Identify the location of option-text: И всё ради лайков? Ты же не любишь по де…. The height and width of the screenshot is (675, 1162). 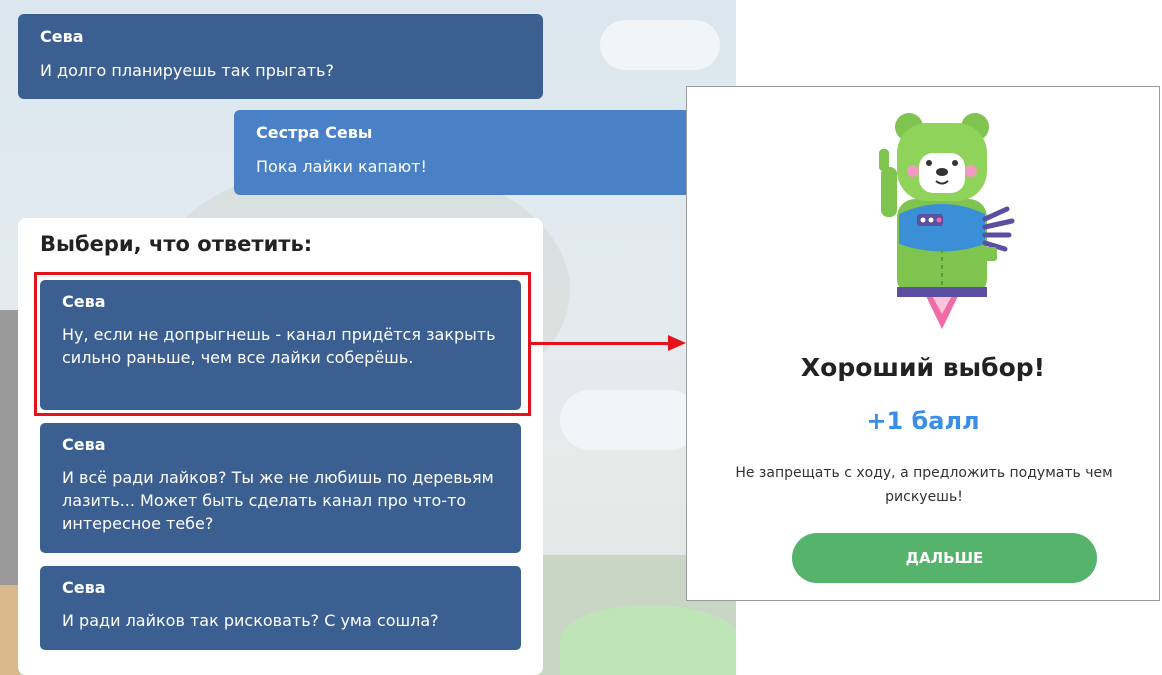
(278, 500).